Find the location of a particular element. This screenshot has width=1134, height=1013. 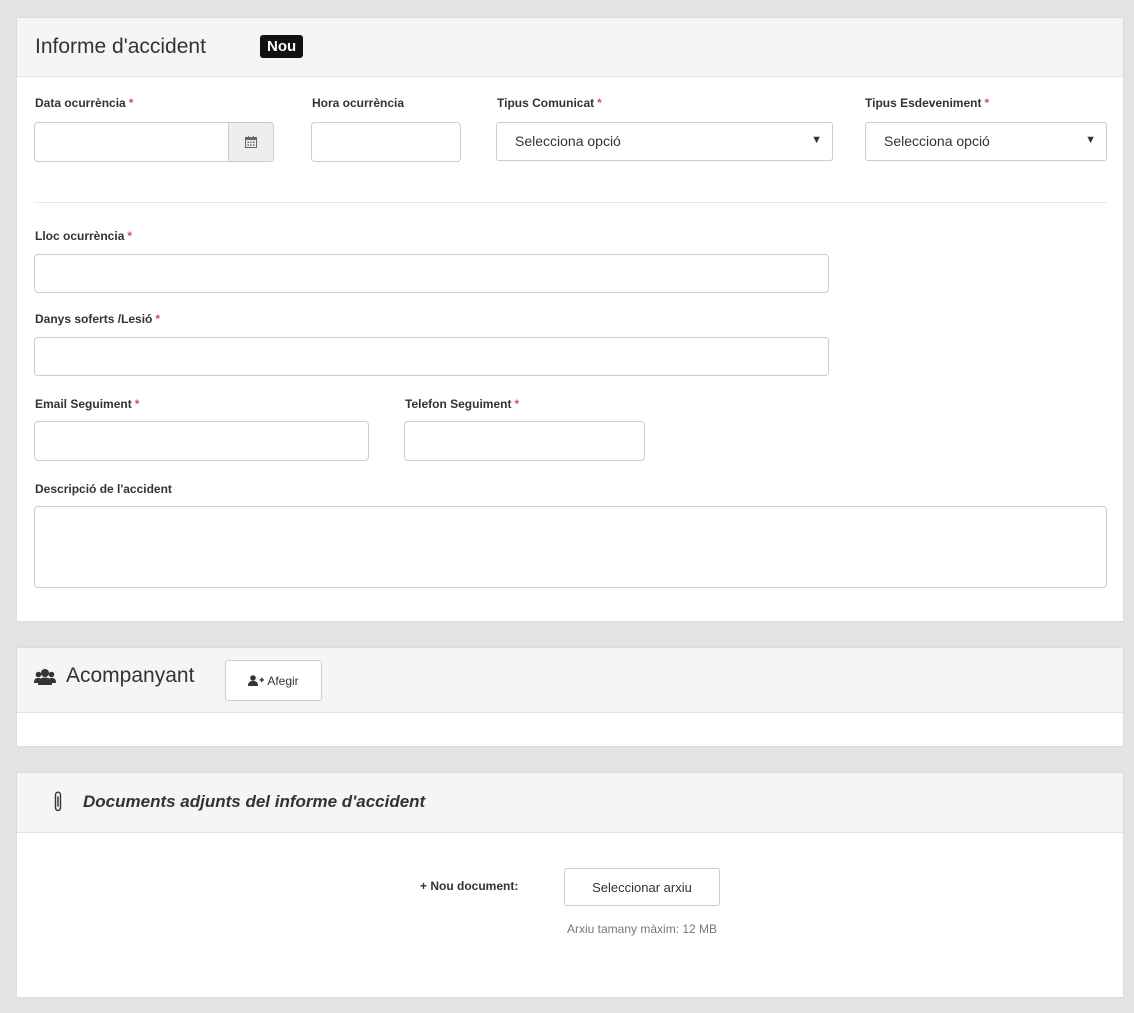

date-field is located at coordinates (154, 142).